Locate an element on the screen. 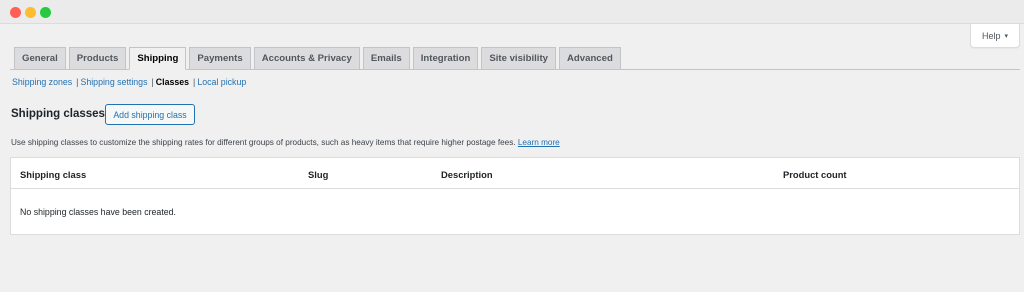 Image resolution: width=1024 pixels, height=292 pixels. column-header-description: Description is located at coordinates (467, 174).